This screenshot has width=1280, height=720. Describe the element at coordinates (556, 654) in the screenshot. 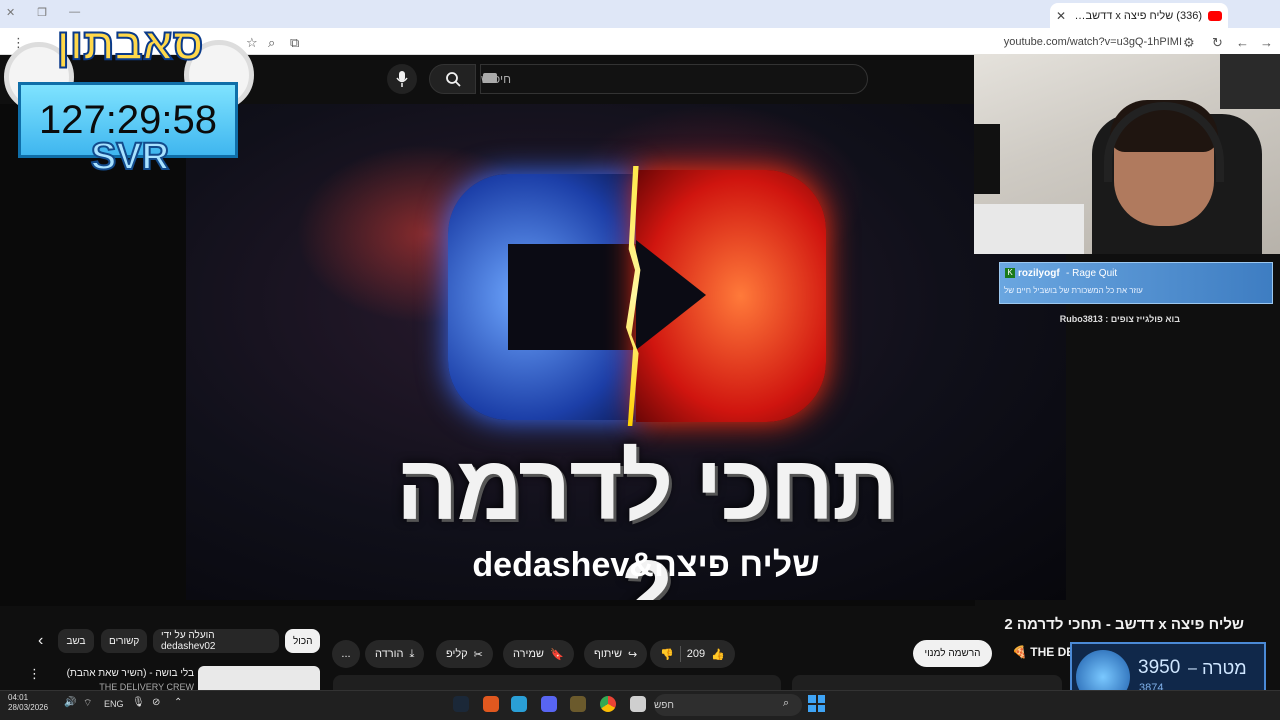

I see `bookmark-icon: 🔖` at that location.